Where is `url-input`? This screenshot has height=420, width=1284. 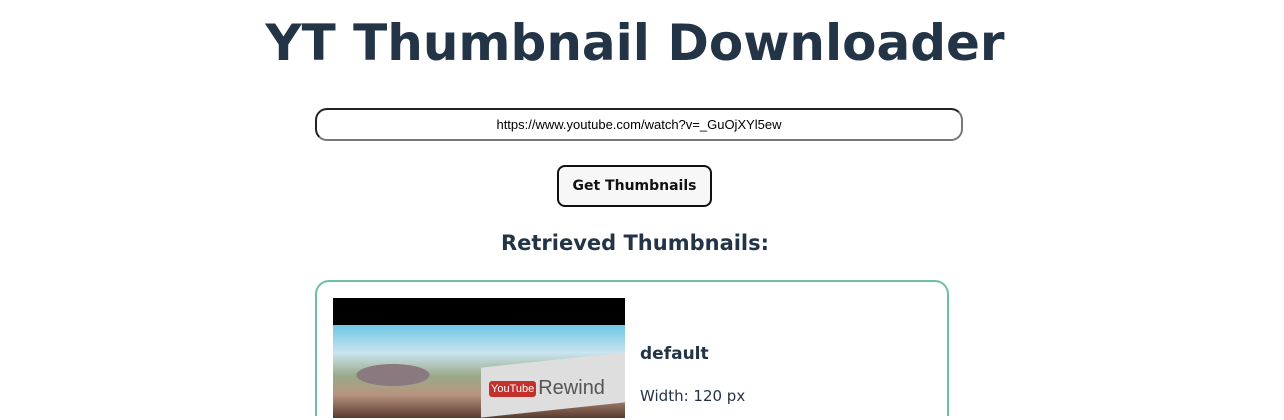
url-input is located at coordinates (639, 124).